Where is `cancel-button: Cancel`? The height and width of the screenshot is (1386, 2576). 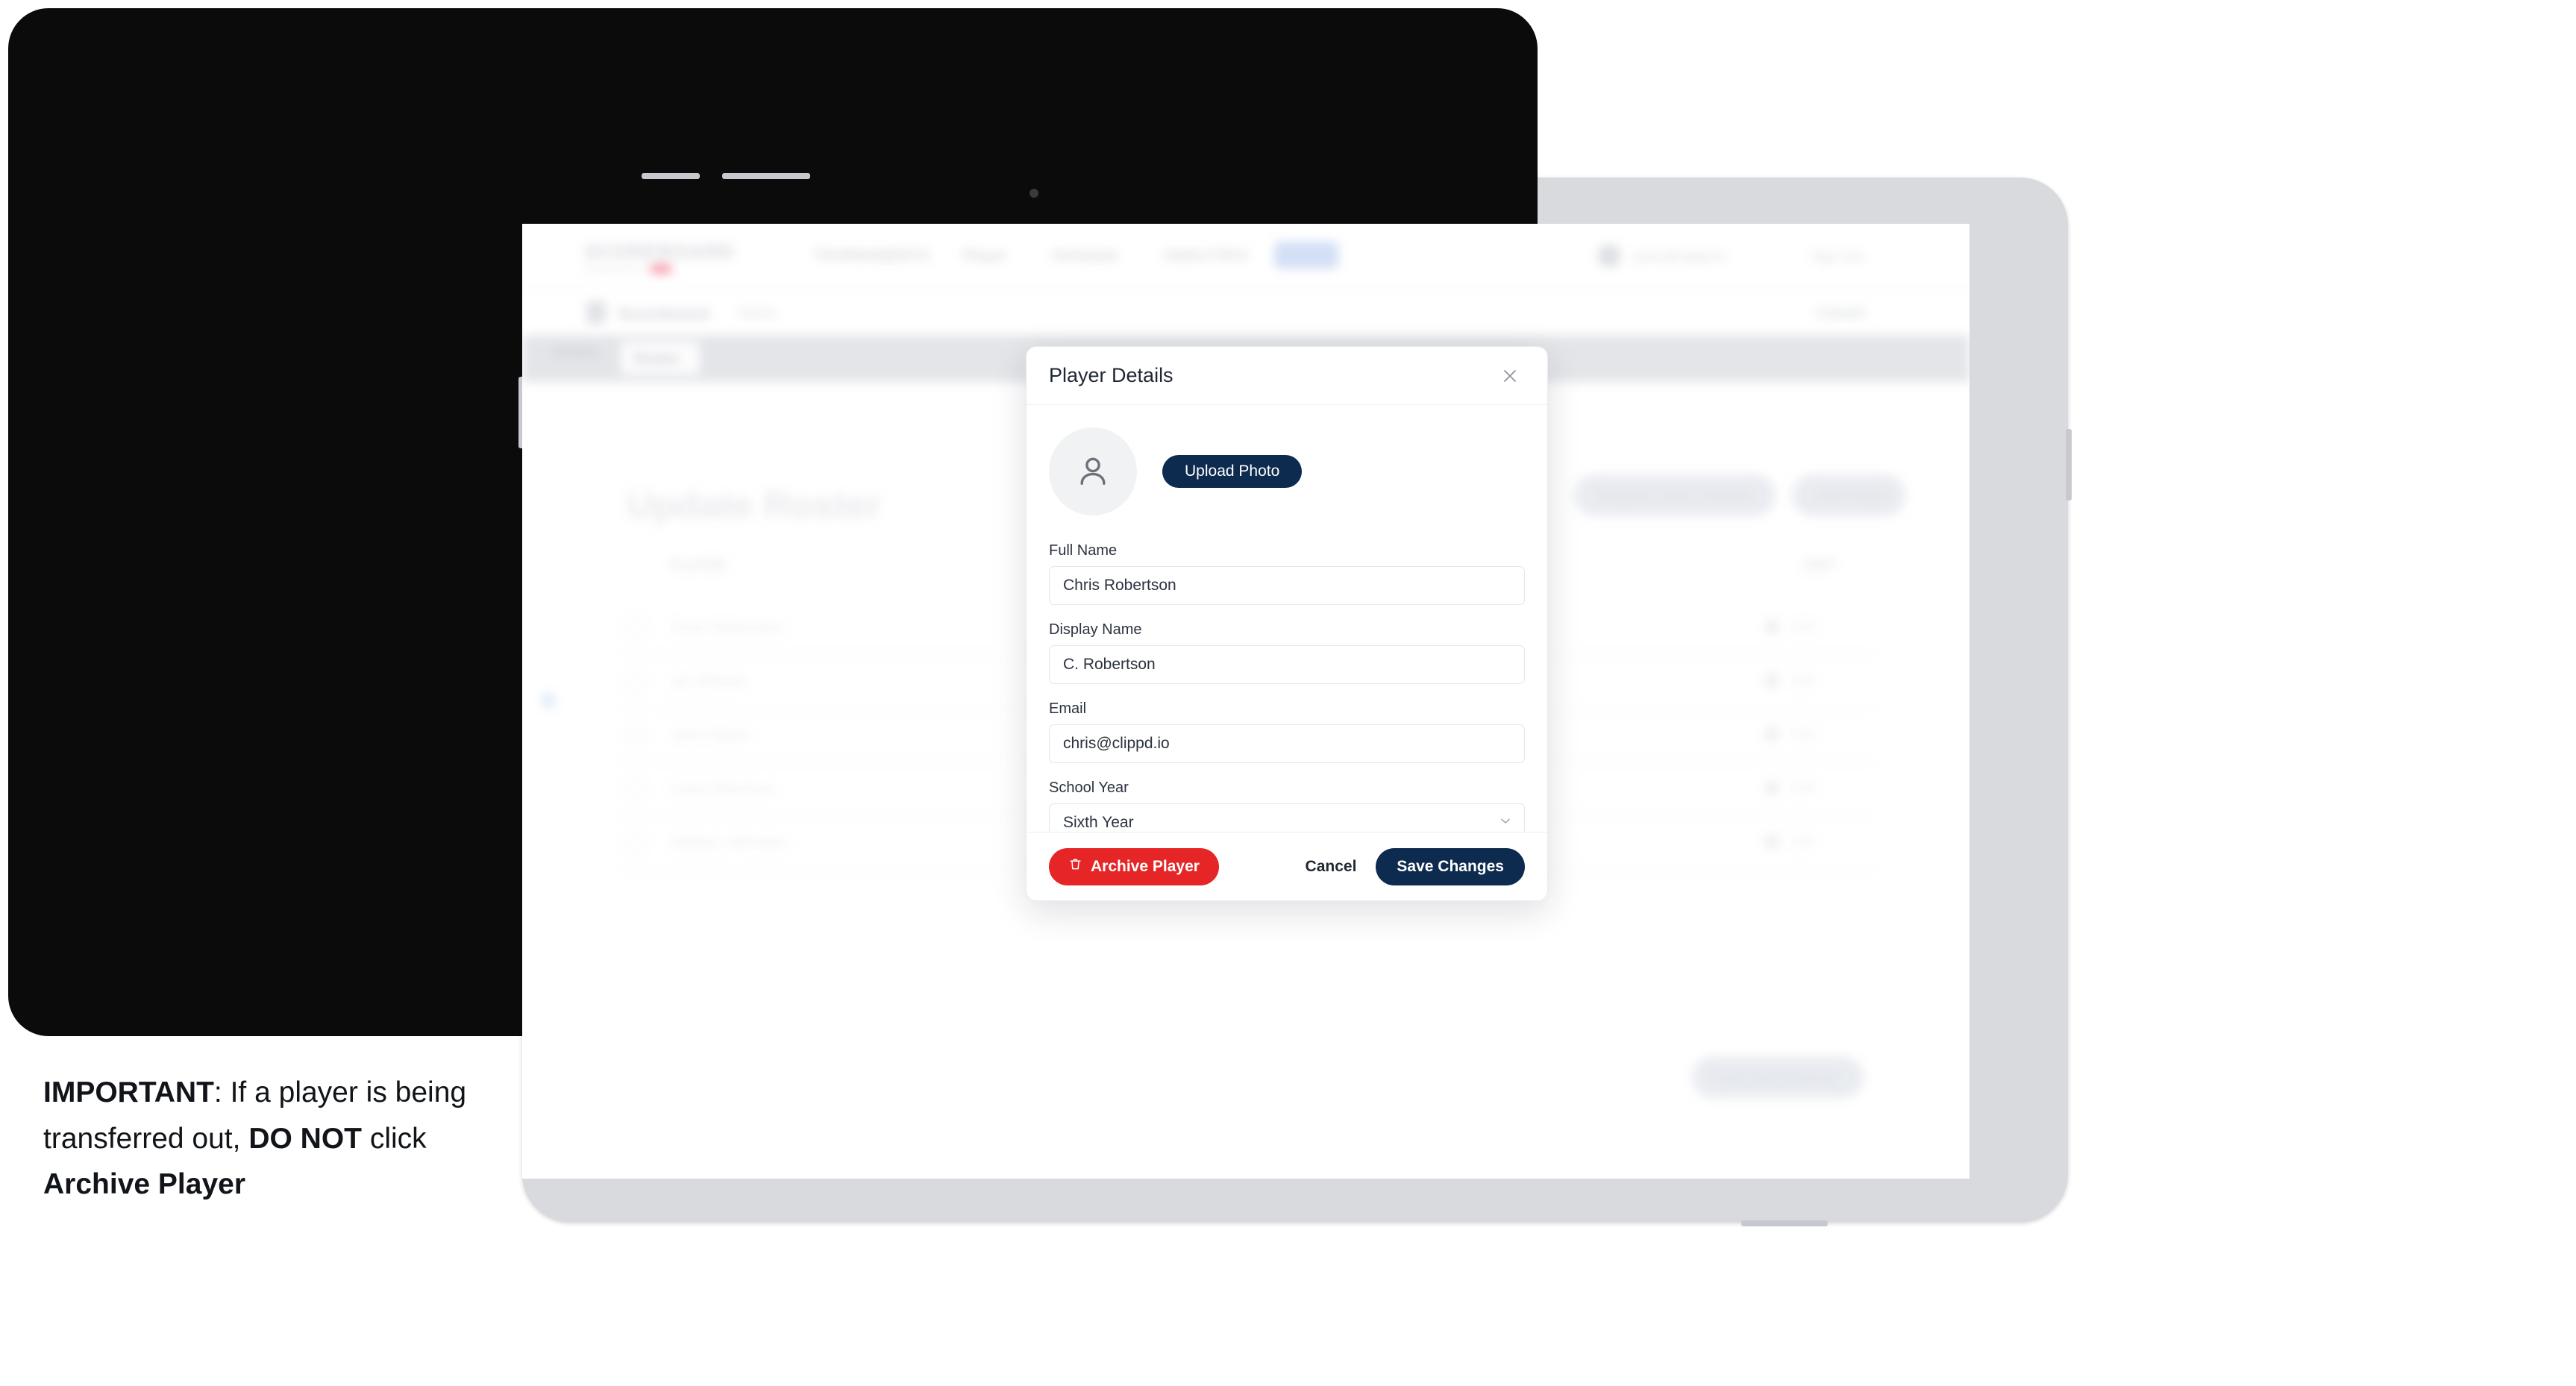 cancel-button: Cancel is located at coordinates (1331, 867).